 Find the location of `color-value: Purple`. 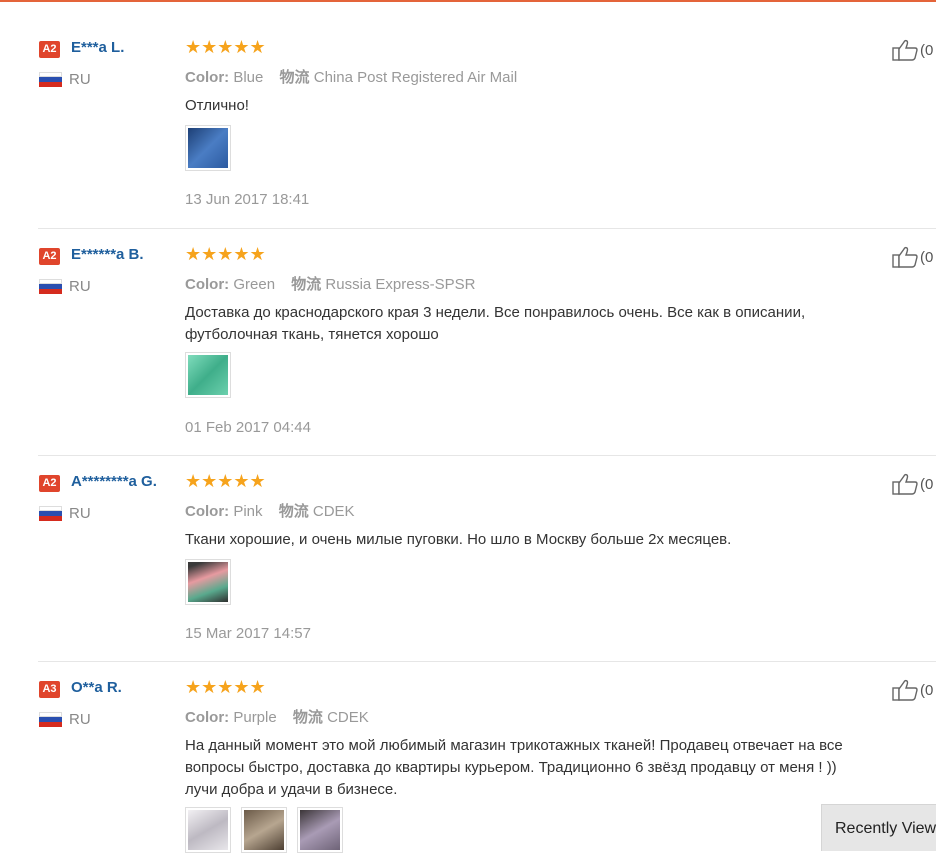

color-value: Purple is located at coordinates (255, 717).